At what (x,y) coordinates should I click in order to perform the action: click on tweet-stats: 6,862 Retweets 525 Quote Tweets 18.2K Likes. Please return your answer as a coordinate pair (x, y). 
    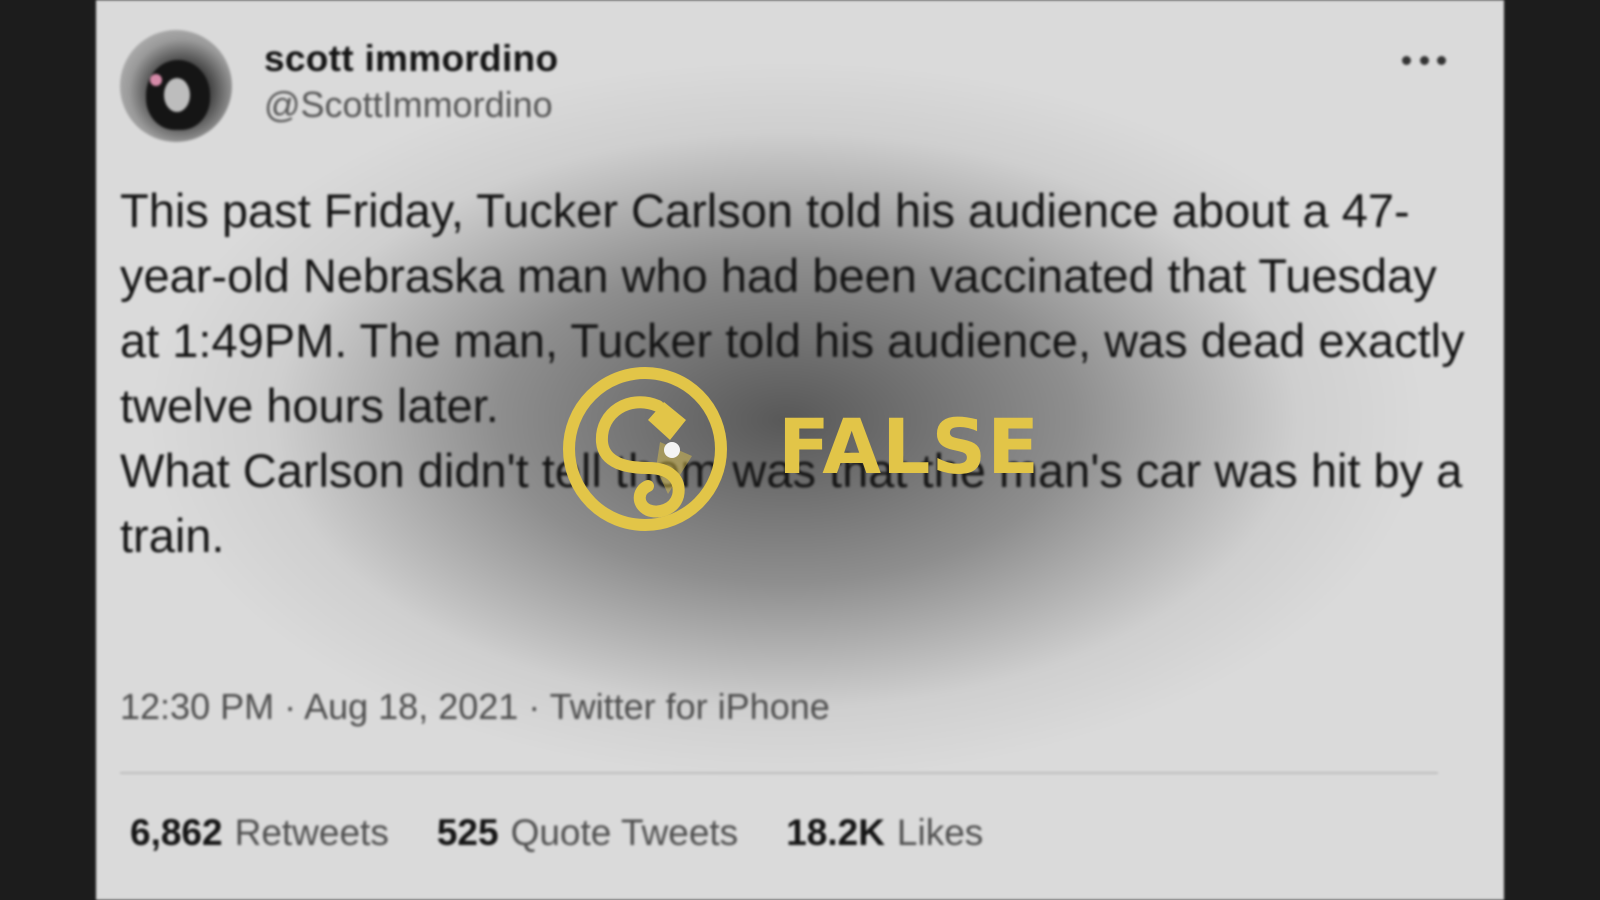
    Looking at the image, I should click on (556, 833).